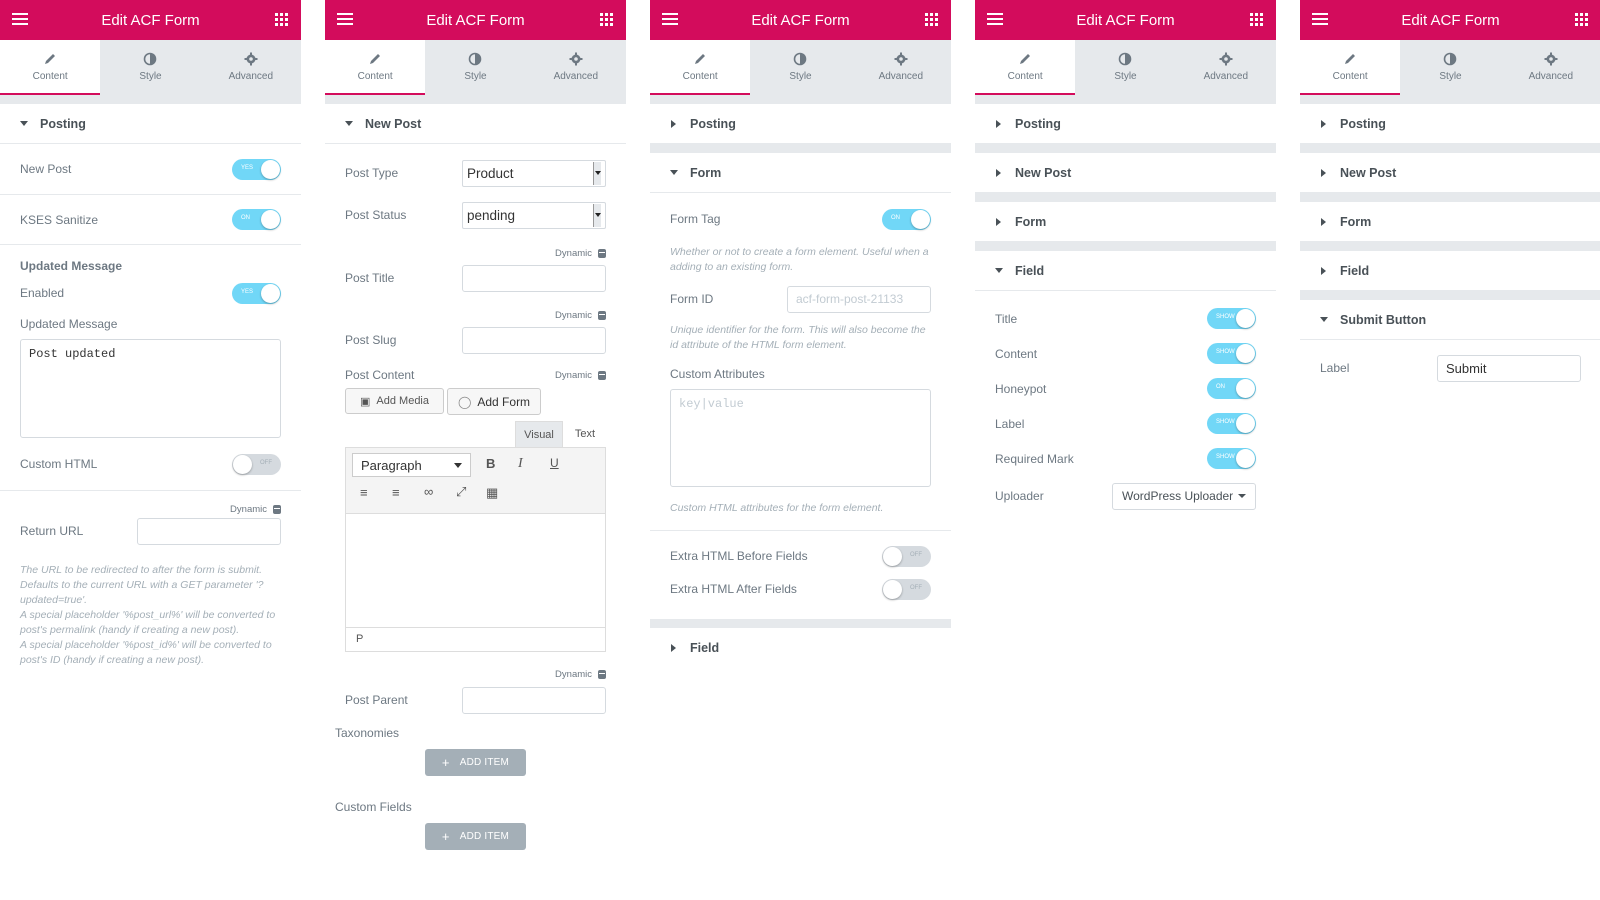  What do you see at coordinates (256, 169) in the screenshot?
I see `new-post-switch: YES` at bounding box center [256, 169].